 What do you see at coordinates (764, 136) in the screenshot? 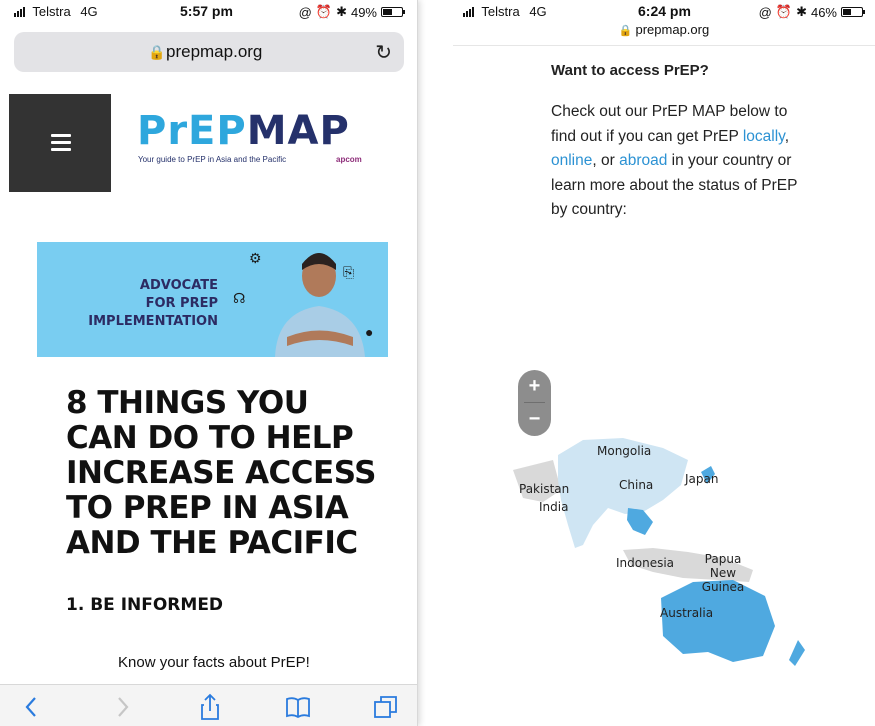
I see `link-locally: locally` at bounding box center [764, 136].